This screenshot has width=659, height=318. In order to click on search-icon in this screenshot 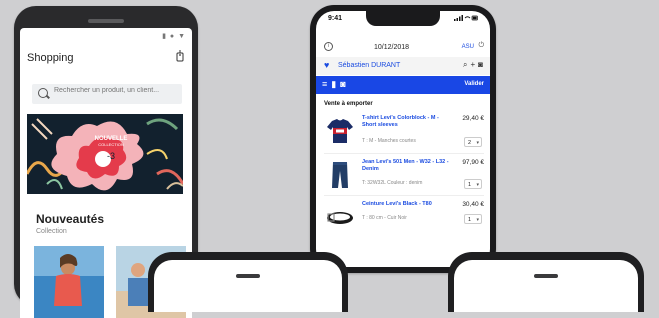, I will do `click(43, 93)`.